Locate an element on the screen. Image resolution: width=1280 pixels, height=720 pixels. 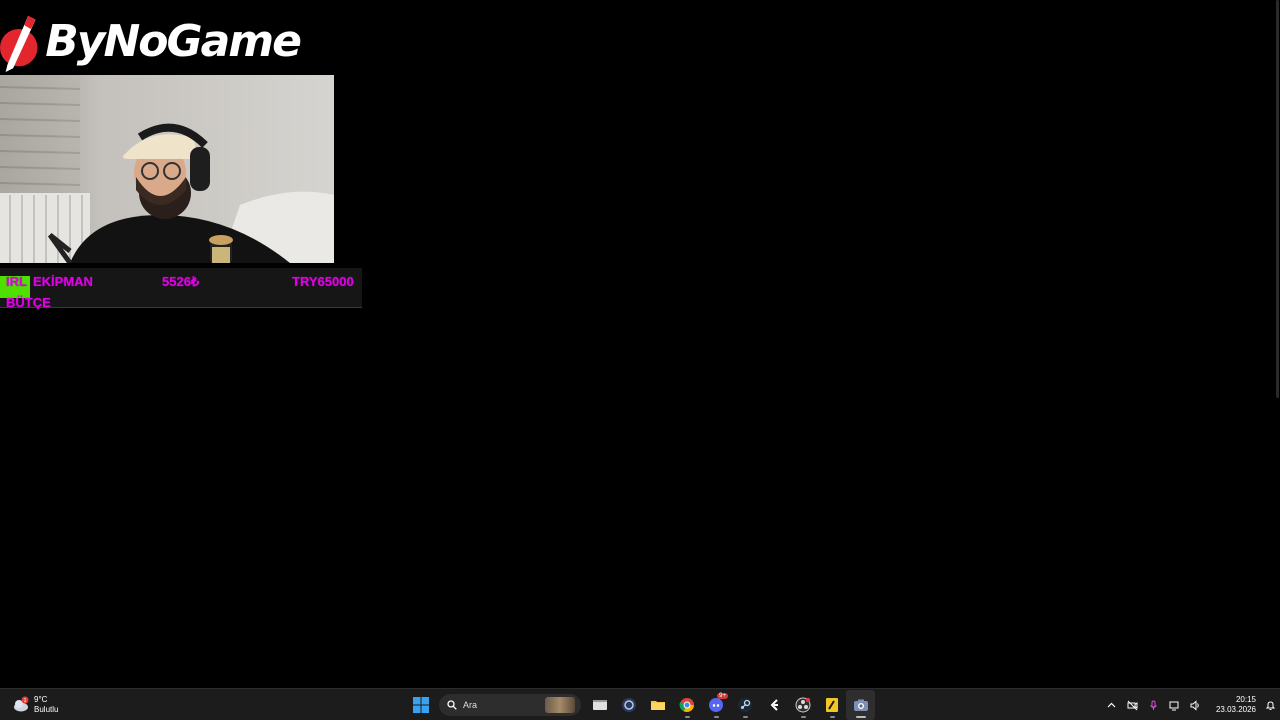
webcam-feed is located at coordinates (167, 169).